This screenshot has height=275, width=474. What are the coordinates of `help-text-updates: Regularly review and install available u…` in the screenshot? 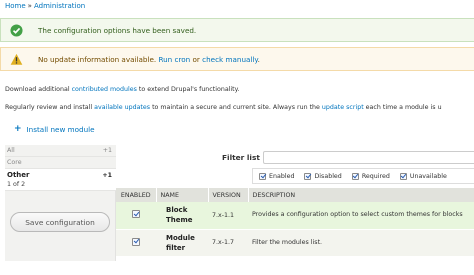 It's located at (223, 107).